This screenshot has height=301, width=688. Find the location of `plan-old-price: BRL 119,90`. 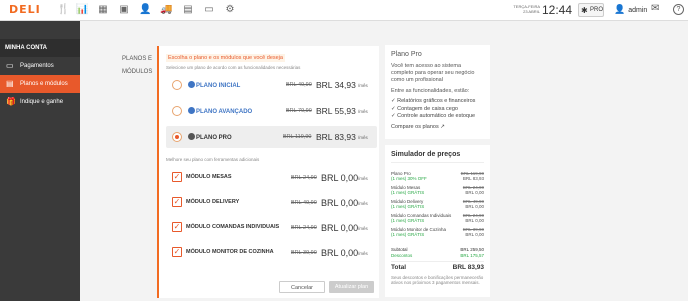

plan-old-price: BRL 119,90 is located at coordinates (297, 137).